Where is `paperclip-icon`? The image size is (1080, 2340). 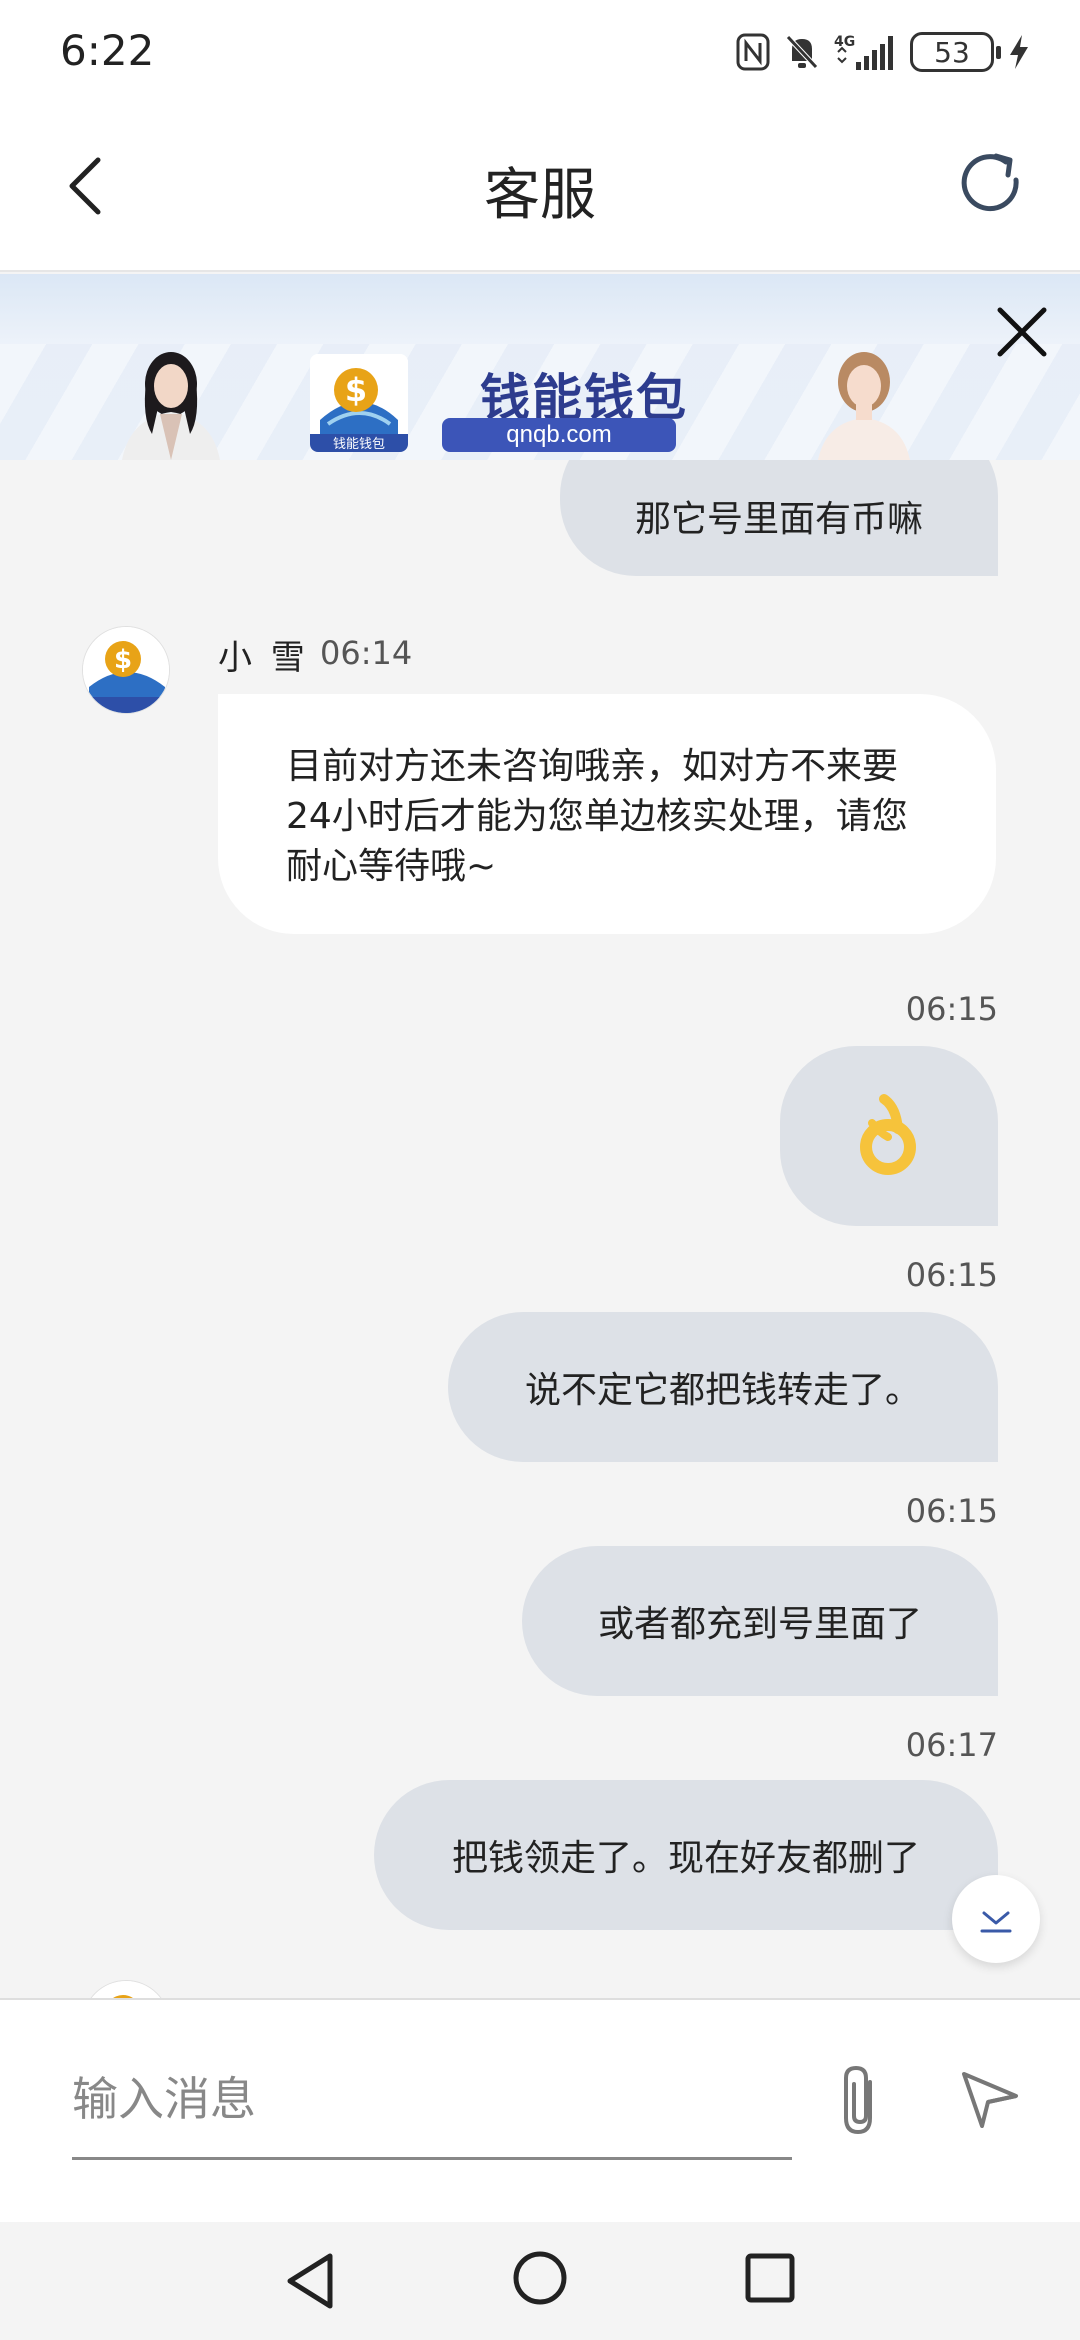 paperclip-icon is located at coordinates (858, 2100).